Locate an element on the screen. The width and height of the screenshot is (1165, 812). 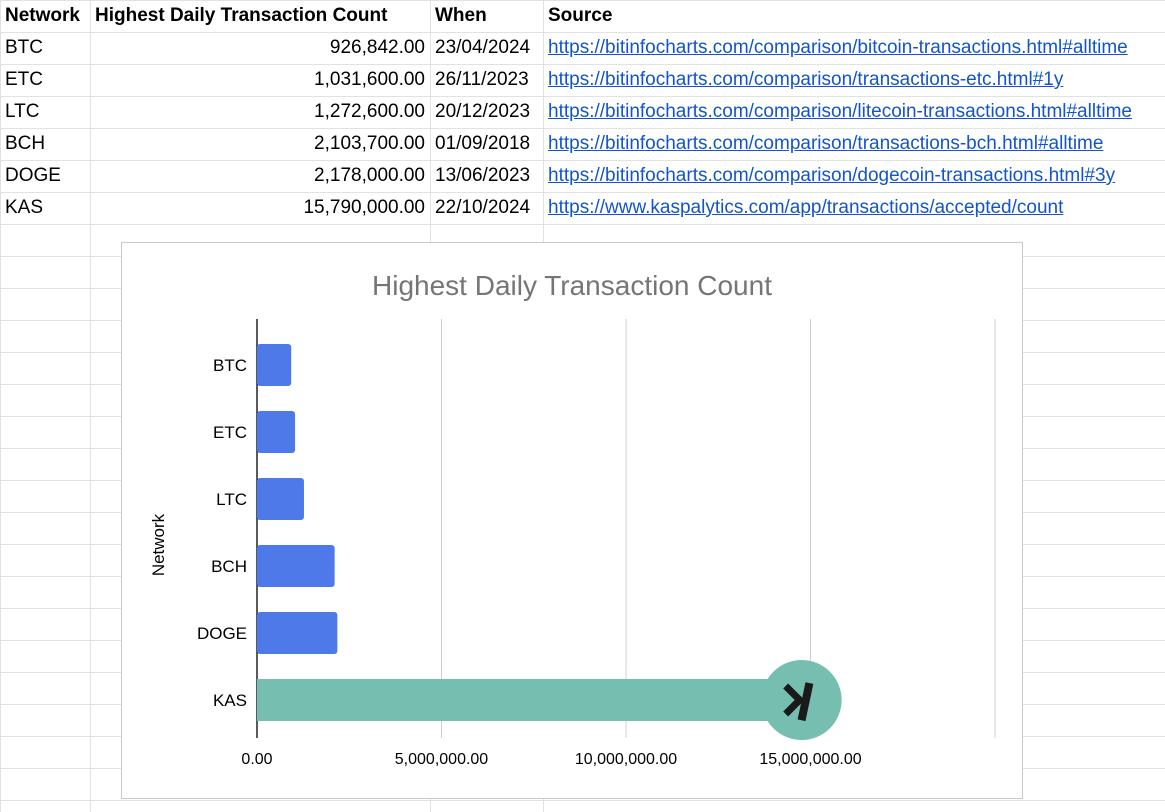
category-label: ETC is located at coordinates (230, 432).